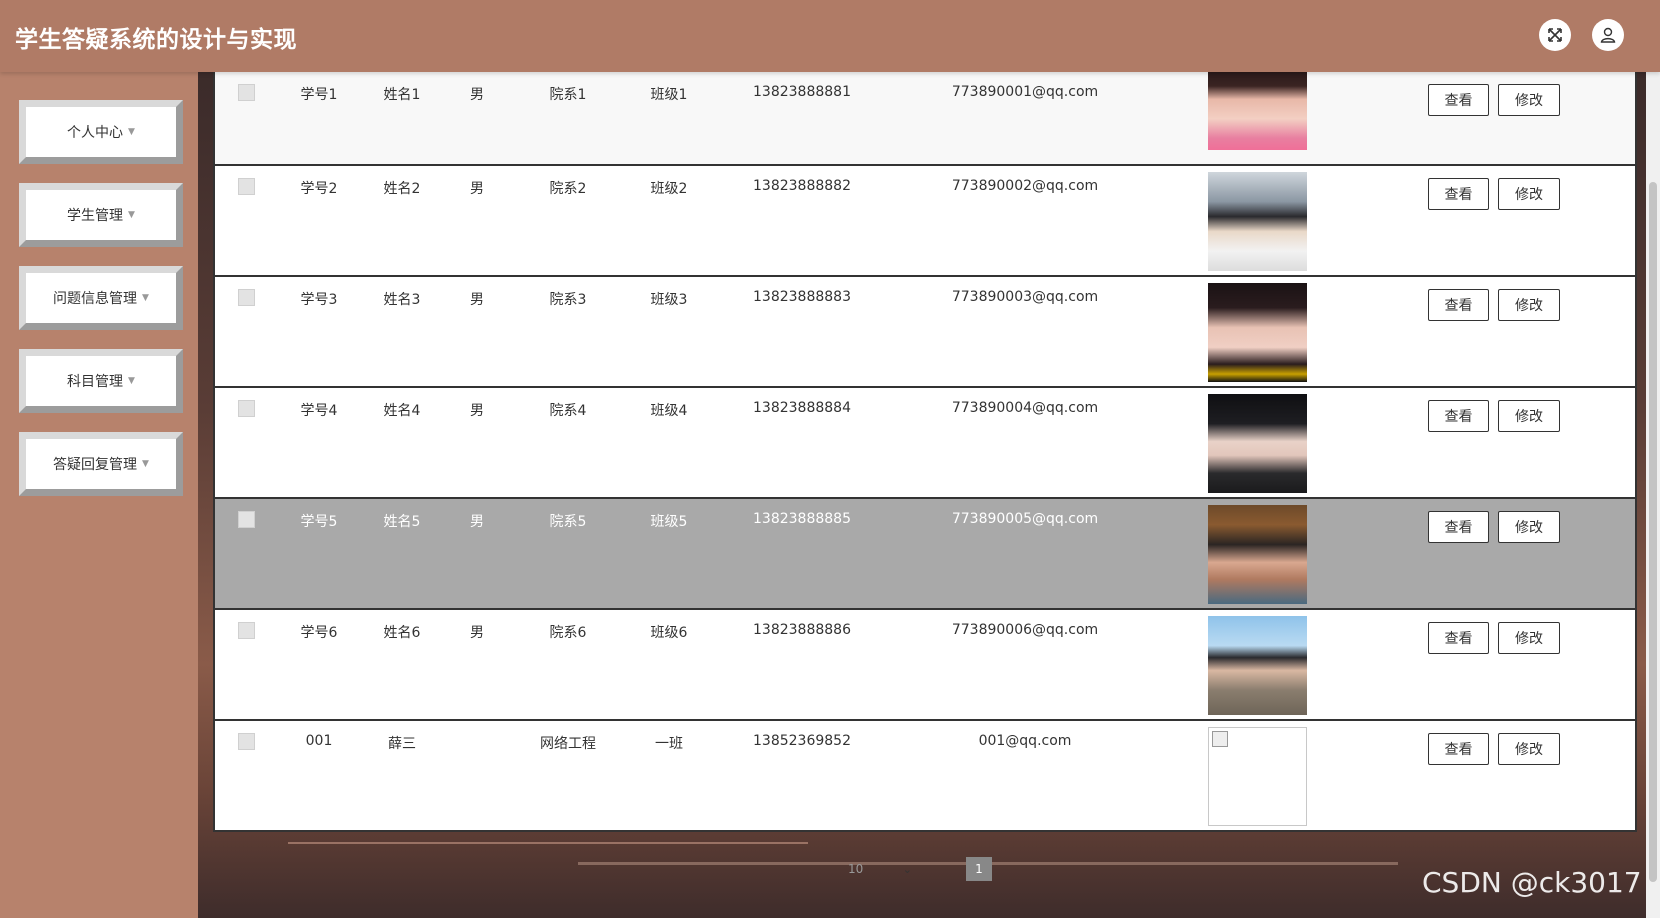 This screenshot has width=1660, height=918. Describe the element at coordinates (568, 189) in the screenshot. I see `department-cell: 院系2` at that location.